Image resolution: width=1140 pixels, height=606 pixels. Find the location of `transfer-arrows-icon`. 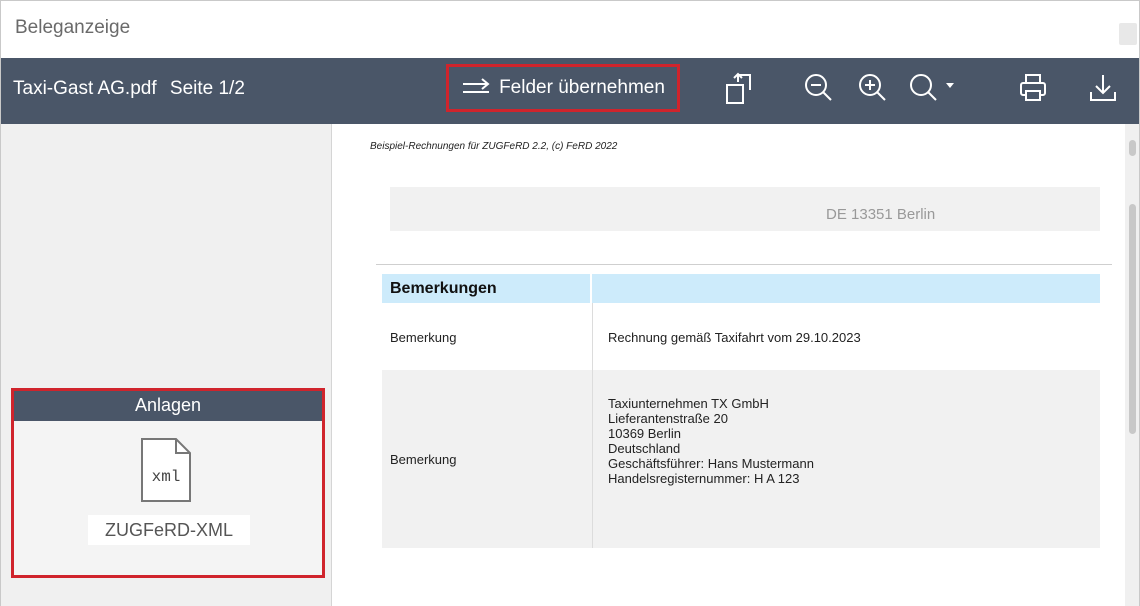

transfer-arrows-icon is located at coordinates (476, 85).